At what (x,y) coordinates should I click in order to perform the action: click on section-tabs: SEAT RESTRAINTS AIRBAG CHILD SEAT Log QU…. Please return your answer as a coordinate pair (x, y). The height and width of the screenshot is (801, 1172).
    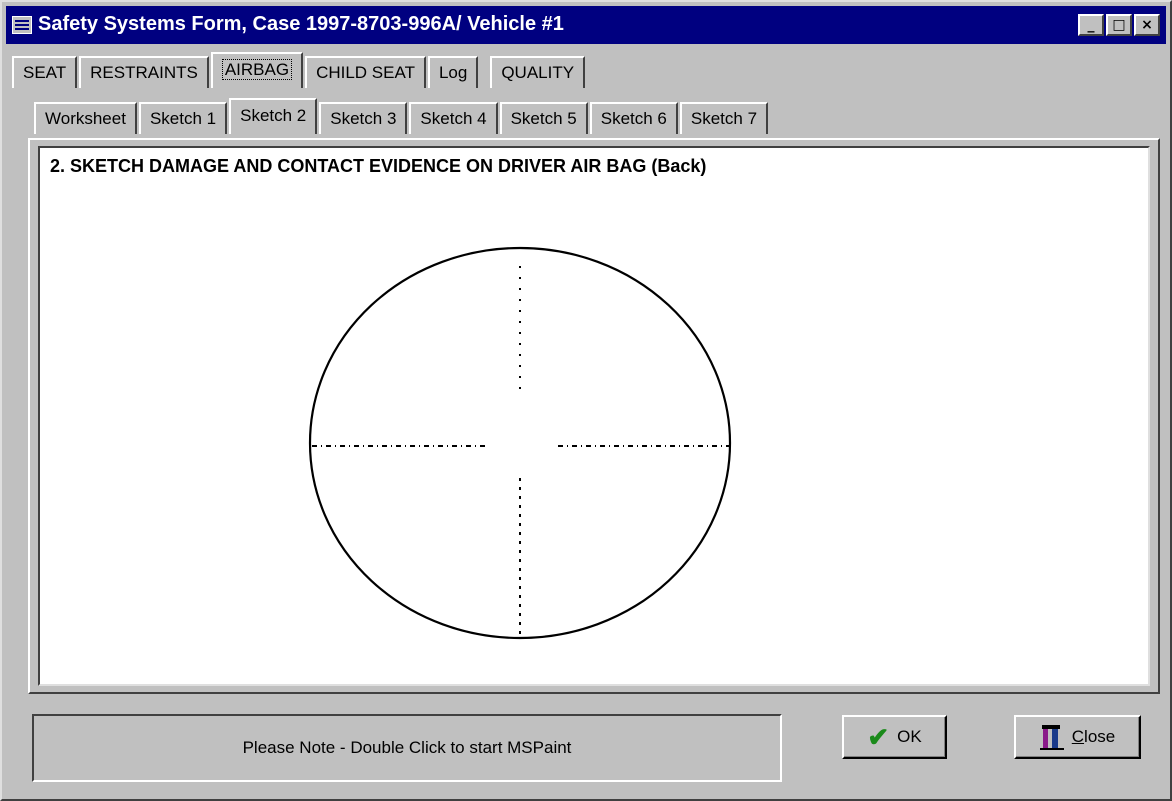
    Looking at the image, I should click on (299, 70).